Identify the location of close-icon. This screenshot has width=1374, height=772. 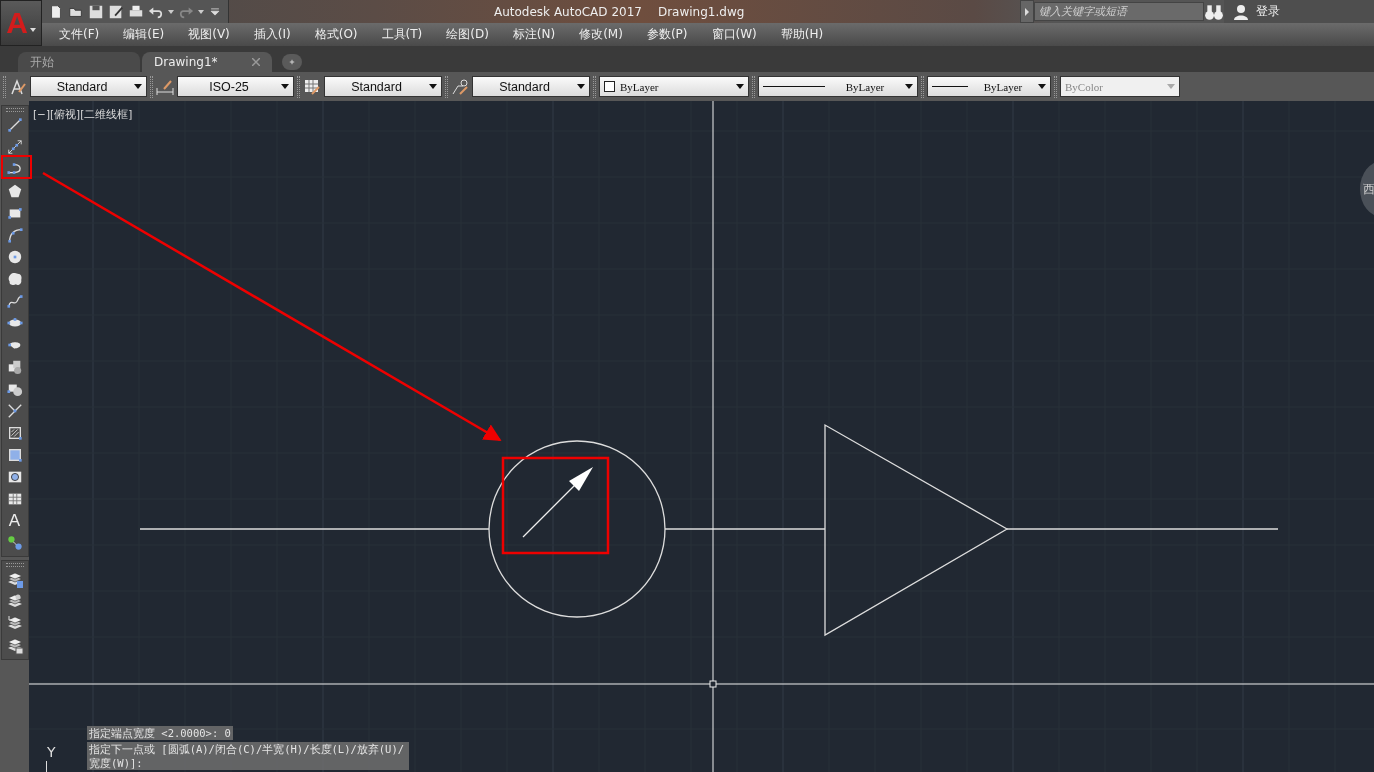
(256, 62).